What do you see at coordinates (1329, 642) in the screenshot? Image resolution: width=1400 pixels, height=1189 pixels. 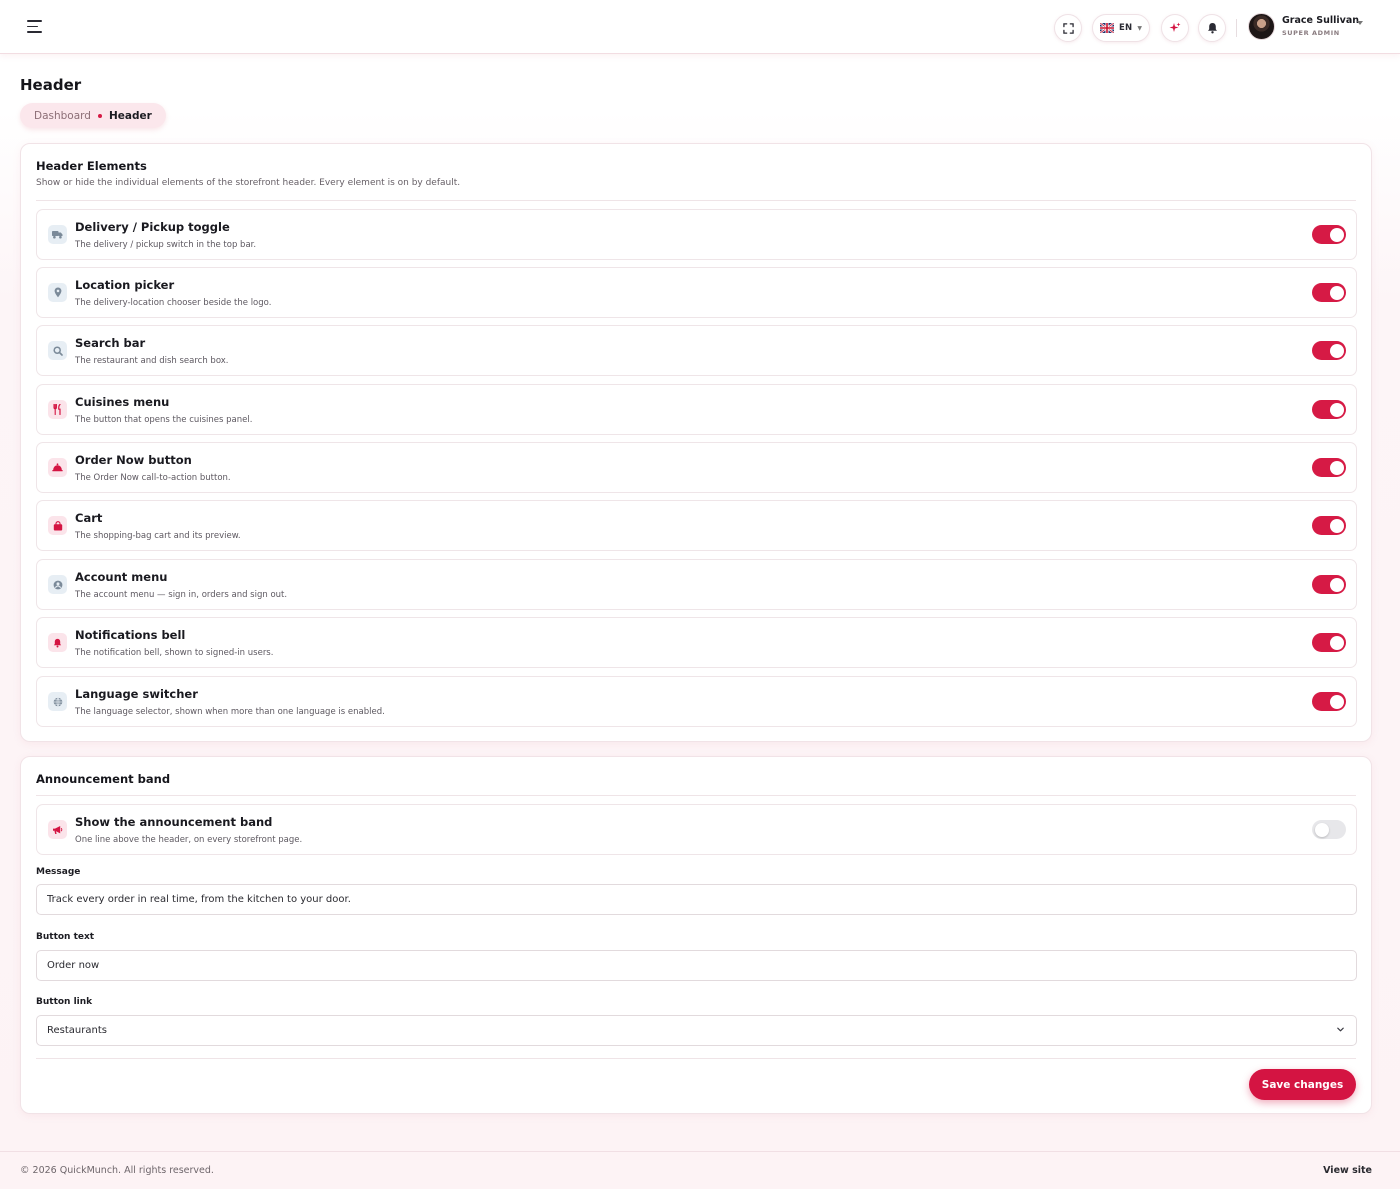 I see `notifications-bell-toggle` at bounding box center [1329, 642].